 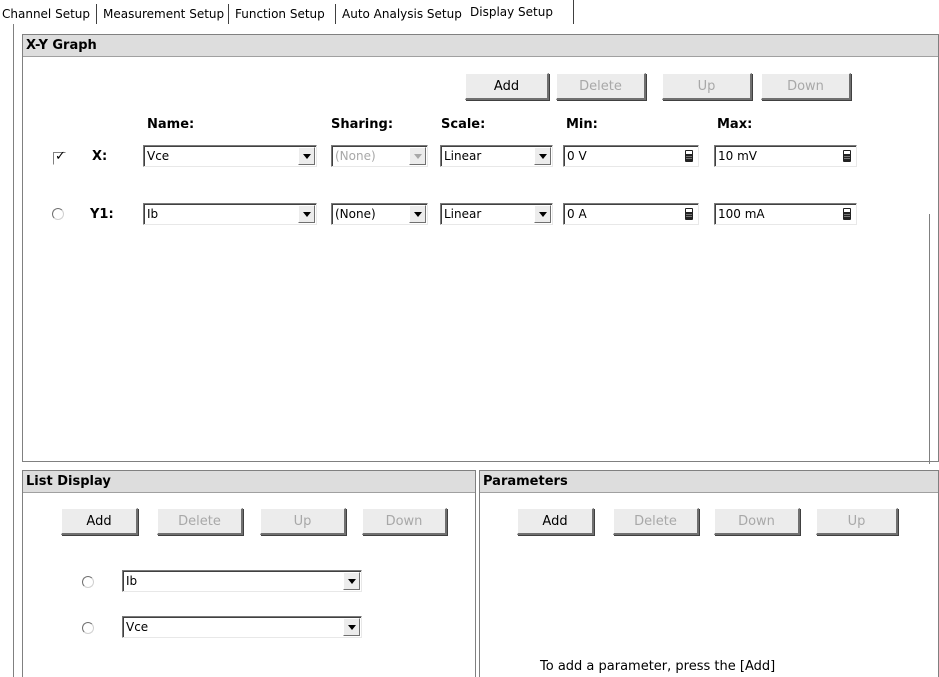 I want to click on column-sharing-label: Sharing:, so click(x=362, y=124).